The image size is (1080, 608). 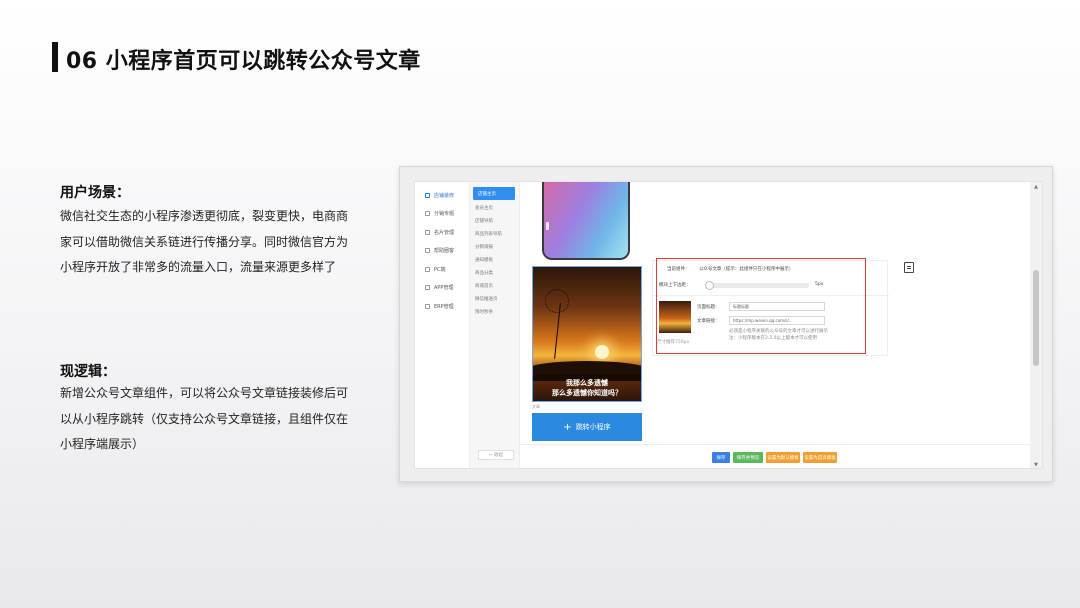 What do you see at coordinates (494, 220) in the screenshot?
I see `subnav-item-nav: 店铺导航` at bounding box center [494, 220].